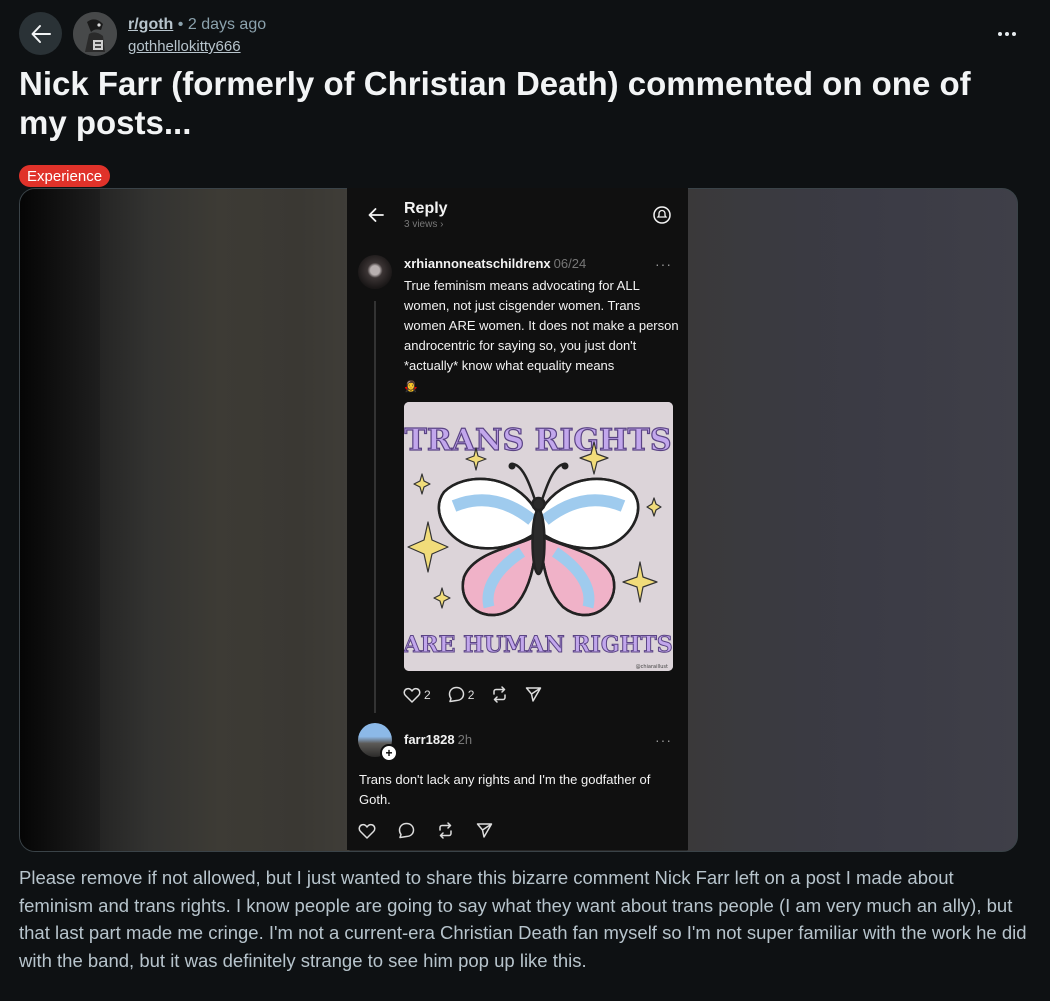 The height and width of the screenshot is (1001, 1050). Describe the element at coordinates (1007, 34) in the screenshot. I see `more-options-button` at that location.